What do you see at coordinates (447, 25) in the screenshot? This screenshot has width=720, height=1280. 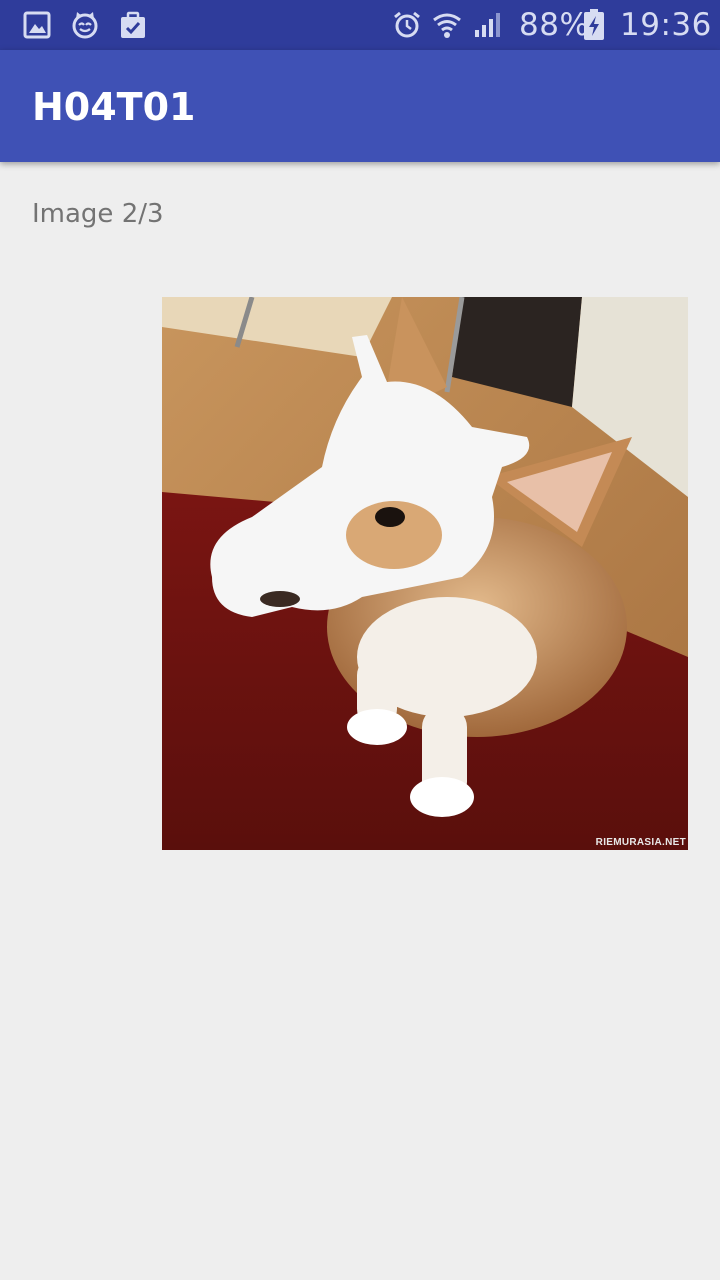 I see `wifi-icon` at bounding box center [447, 25].